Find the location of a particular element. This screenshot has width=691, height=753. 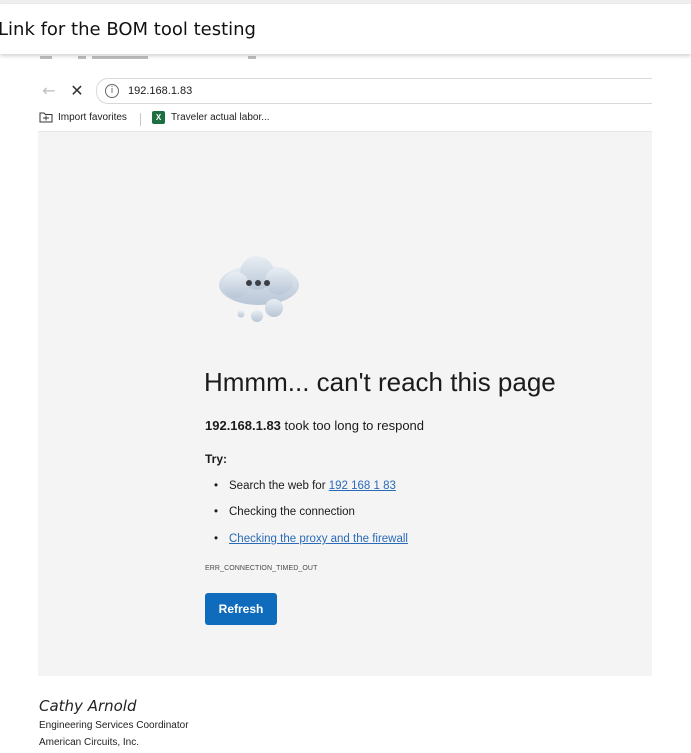

search-web-link: 192 168 1 83 is located at coordinates (362, 486).